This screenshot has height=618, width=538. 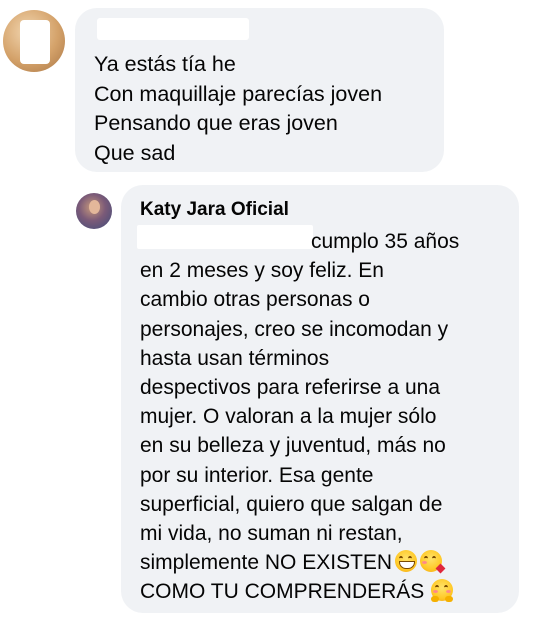 I want to click on face-blowing-kiss-emoji, so click(x=433, y=562).